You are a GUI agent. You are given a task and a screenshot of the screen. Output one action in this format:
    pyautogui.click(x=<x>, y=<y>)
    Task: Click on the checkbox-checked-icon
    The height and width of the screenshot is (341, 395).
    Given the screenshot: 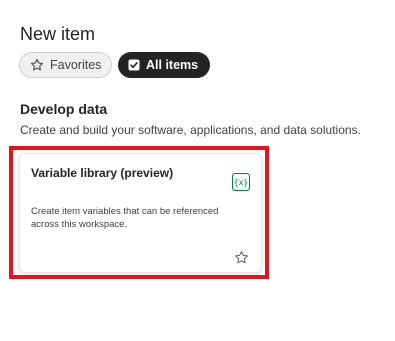 What is the action you would take?
    pyautogui.click(x=134, y=65)
    